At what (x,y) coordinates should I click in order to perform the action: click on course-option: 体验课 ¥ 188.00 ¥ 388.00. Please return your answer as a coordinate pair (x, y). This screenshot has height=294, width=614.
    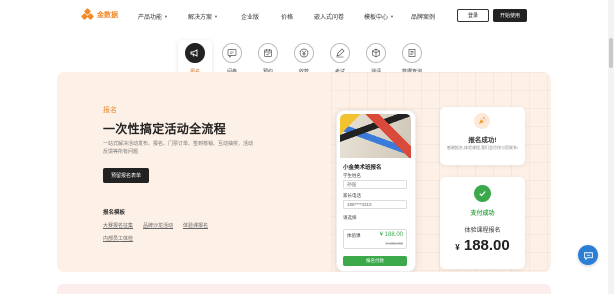
    Looking at the image, I should click on (375, 239).